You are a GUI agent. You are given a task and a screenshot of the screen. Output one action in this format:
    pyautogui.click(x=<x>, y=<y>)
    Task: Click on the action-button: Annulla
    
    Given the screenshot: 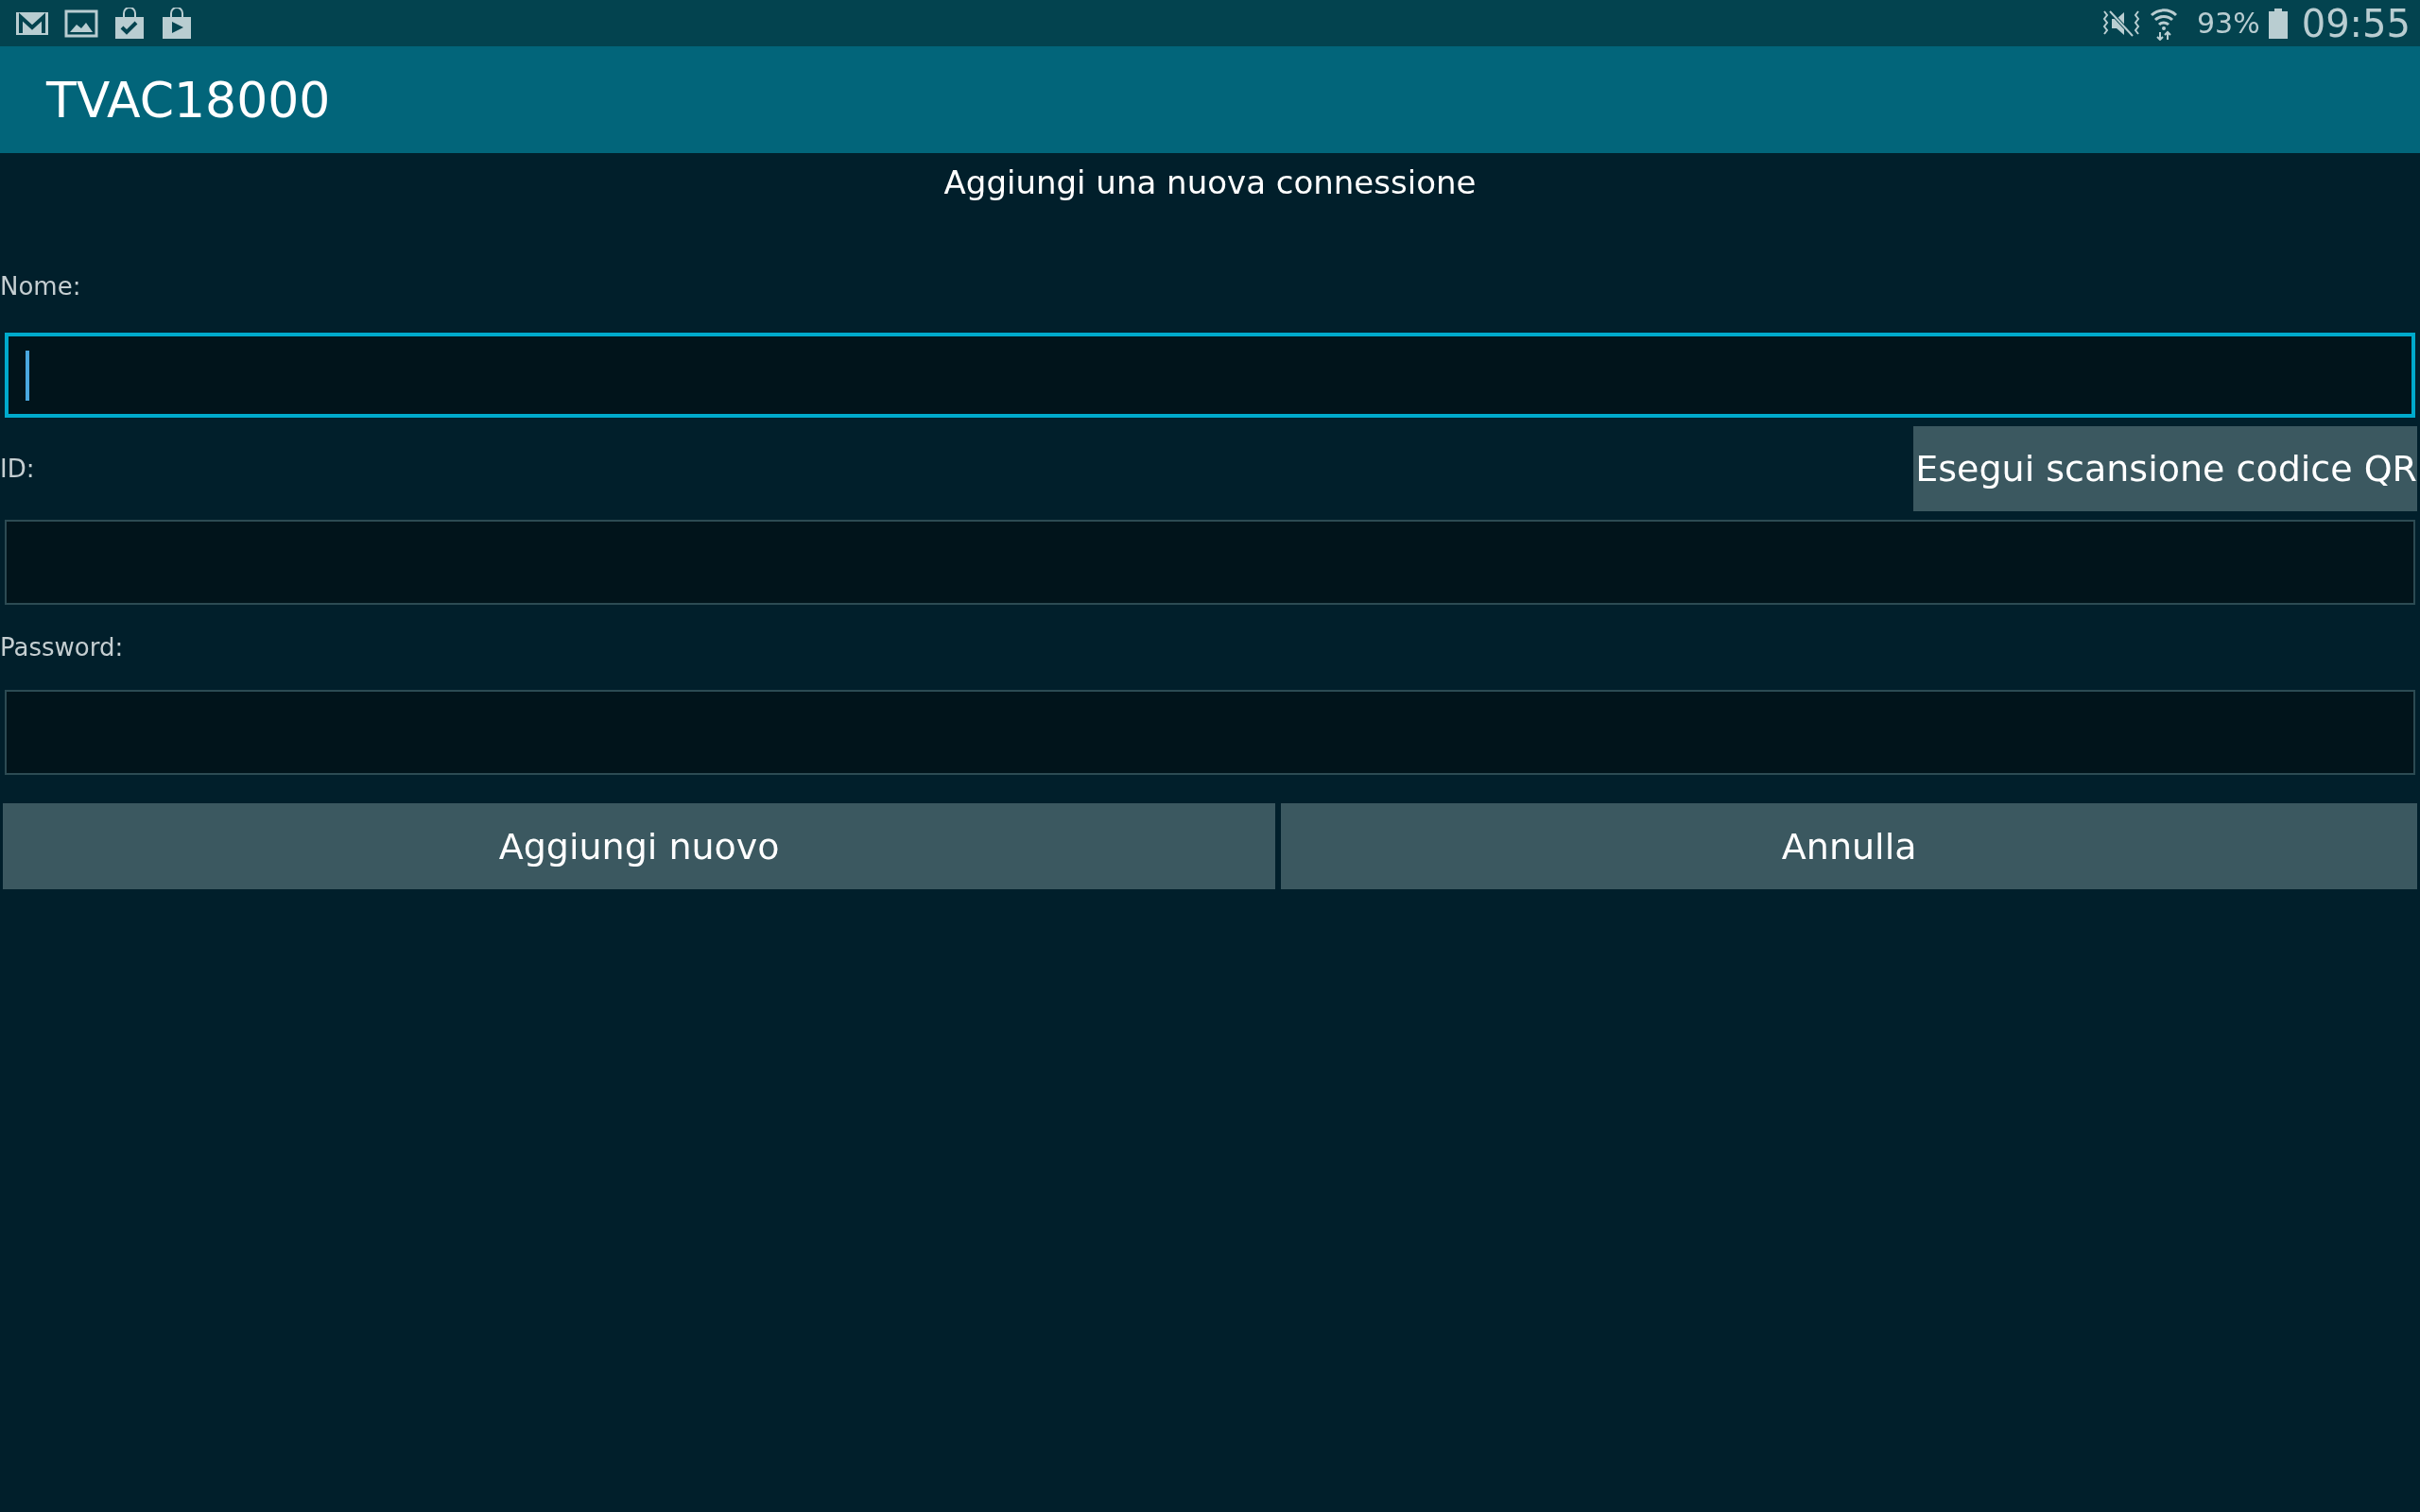 What is the action you would take?
    pyautogui.click(x=1849, y=846)
    